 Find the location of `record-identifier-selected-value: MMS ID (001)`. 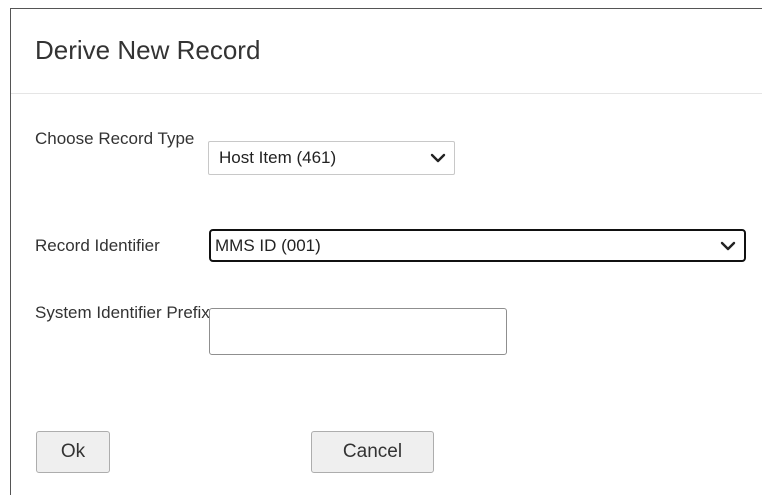

record-identifier-selected-value: MMS ID (001) is located at coordinates (268, 245).